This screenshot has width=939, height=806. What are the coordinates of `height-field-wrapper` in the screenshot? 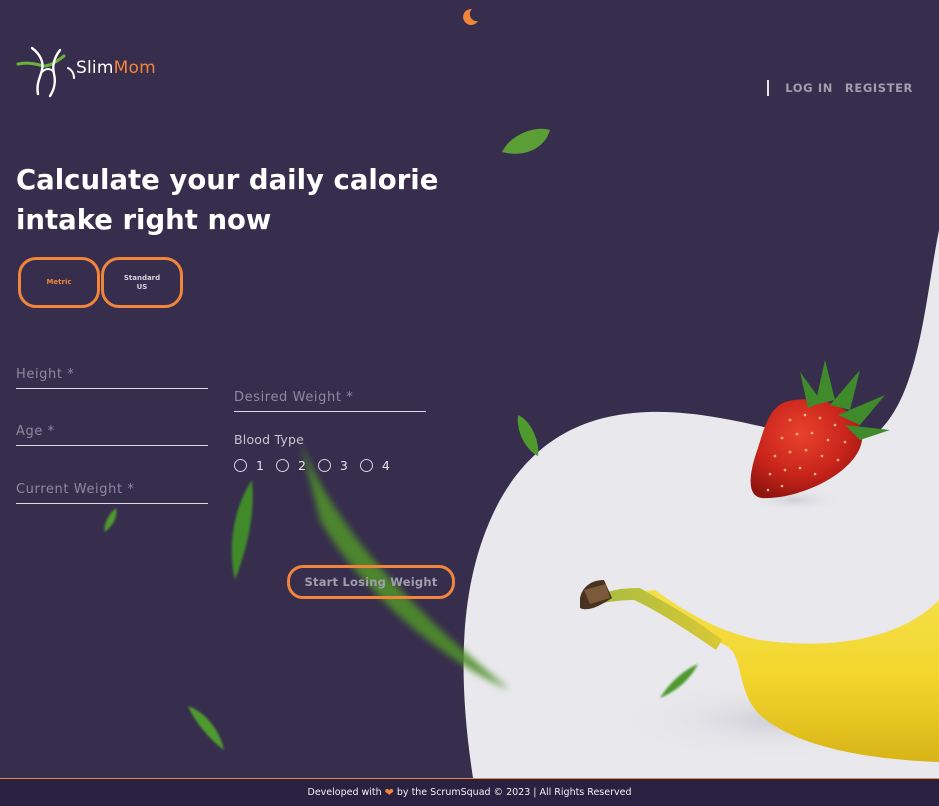 It's located at (112, 376).